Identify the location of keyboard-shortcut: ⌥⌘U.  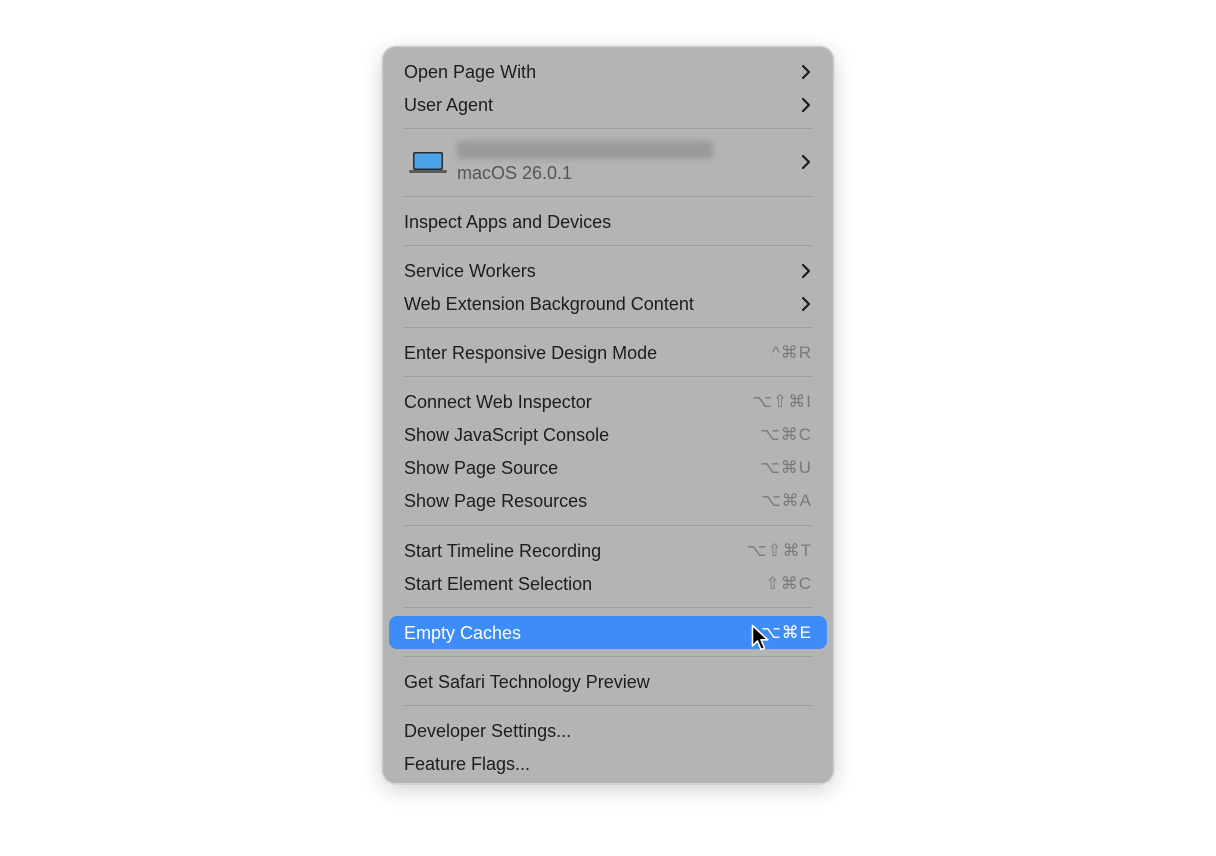
(786, 467).